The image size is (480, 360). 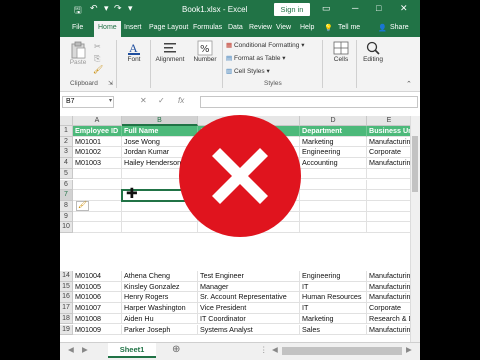 I want to click on cell-col-d-row-14: Engineering, so click(x=333, y=276).